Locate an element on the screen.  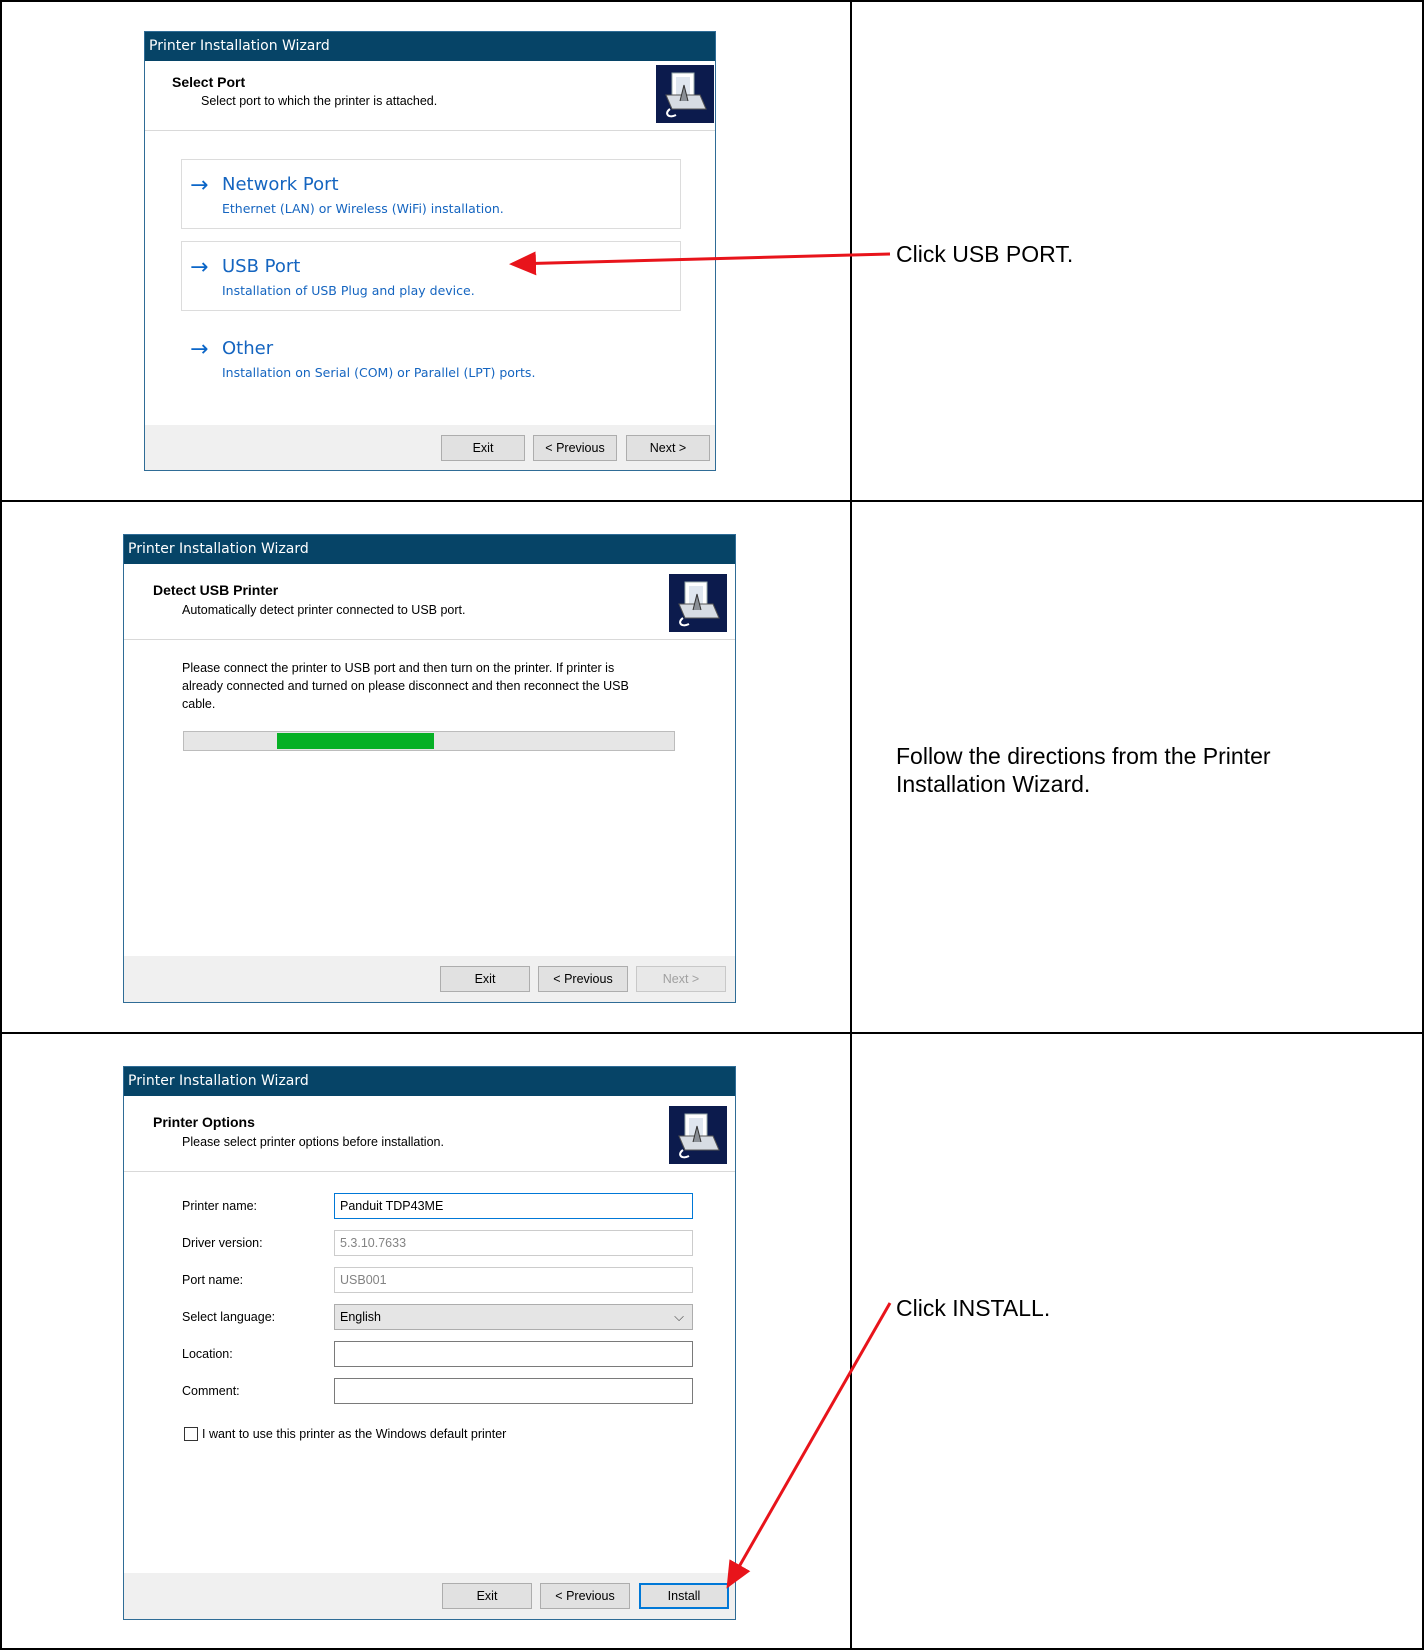
arrow-to-install-button is located at coordinates (809, 1445).